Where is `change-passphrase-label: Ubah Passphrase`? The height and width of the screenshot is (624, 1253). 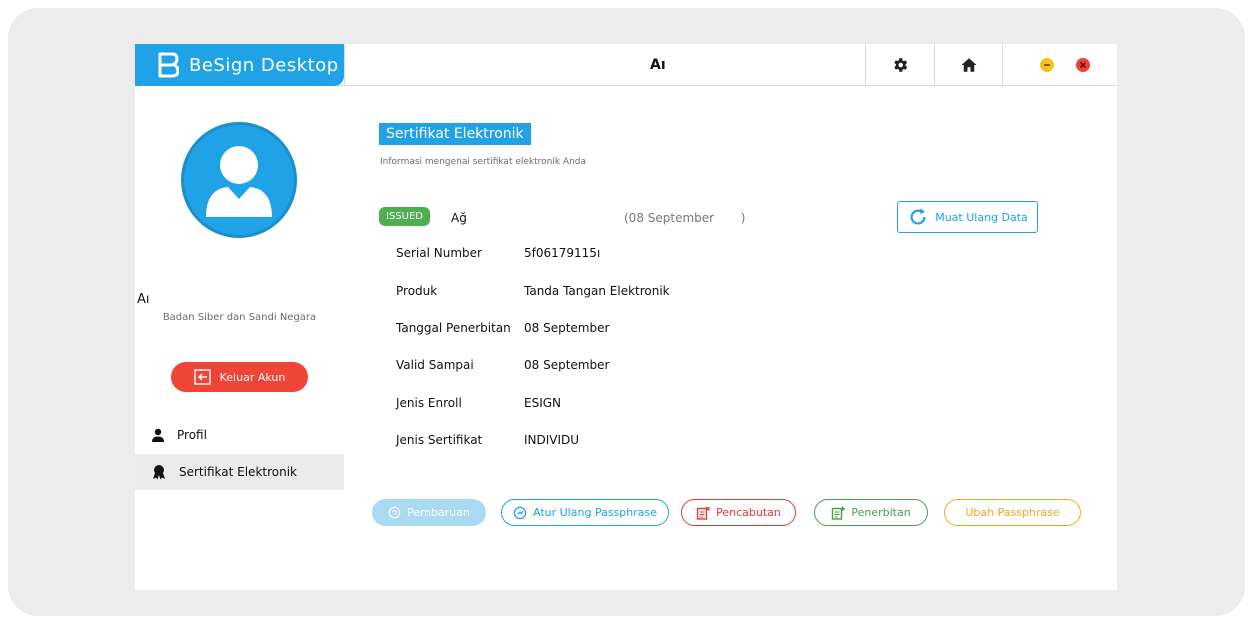 change-passphrase-label: Ubah Passphrase is located at coordinates (1012, 512).